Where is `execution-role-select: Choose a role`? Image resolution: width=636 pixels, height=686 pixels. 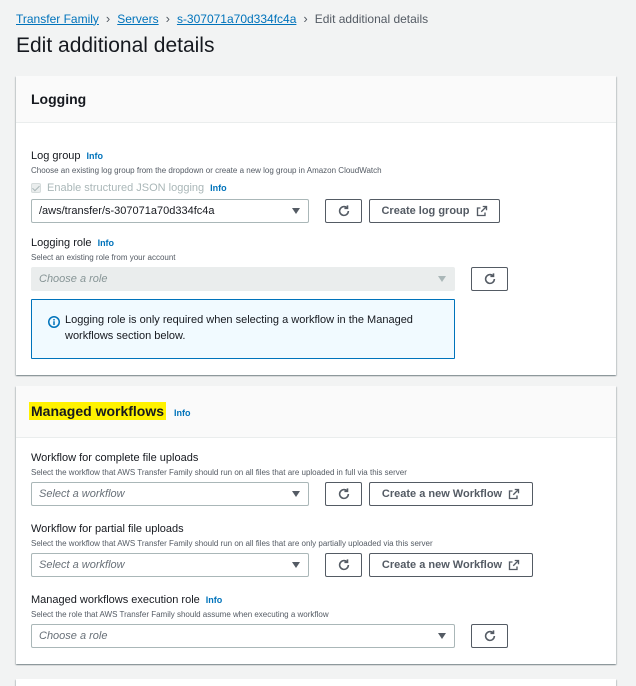
execution-role-select: Choose a role is located at coordinates (243, 636).